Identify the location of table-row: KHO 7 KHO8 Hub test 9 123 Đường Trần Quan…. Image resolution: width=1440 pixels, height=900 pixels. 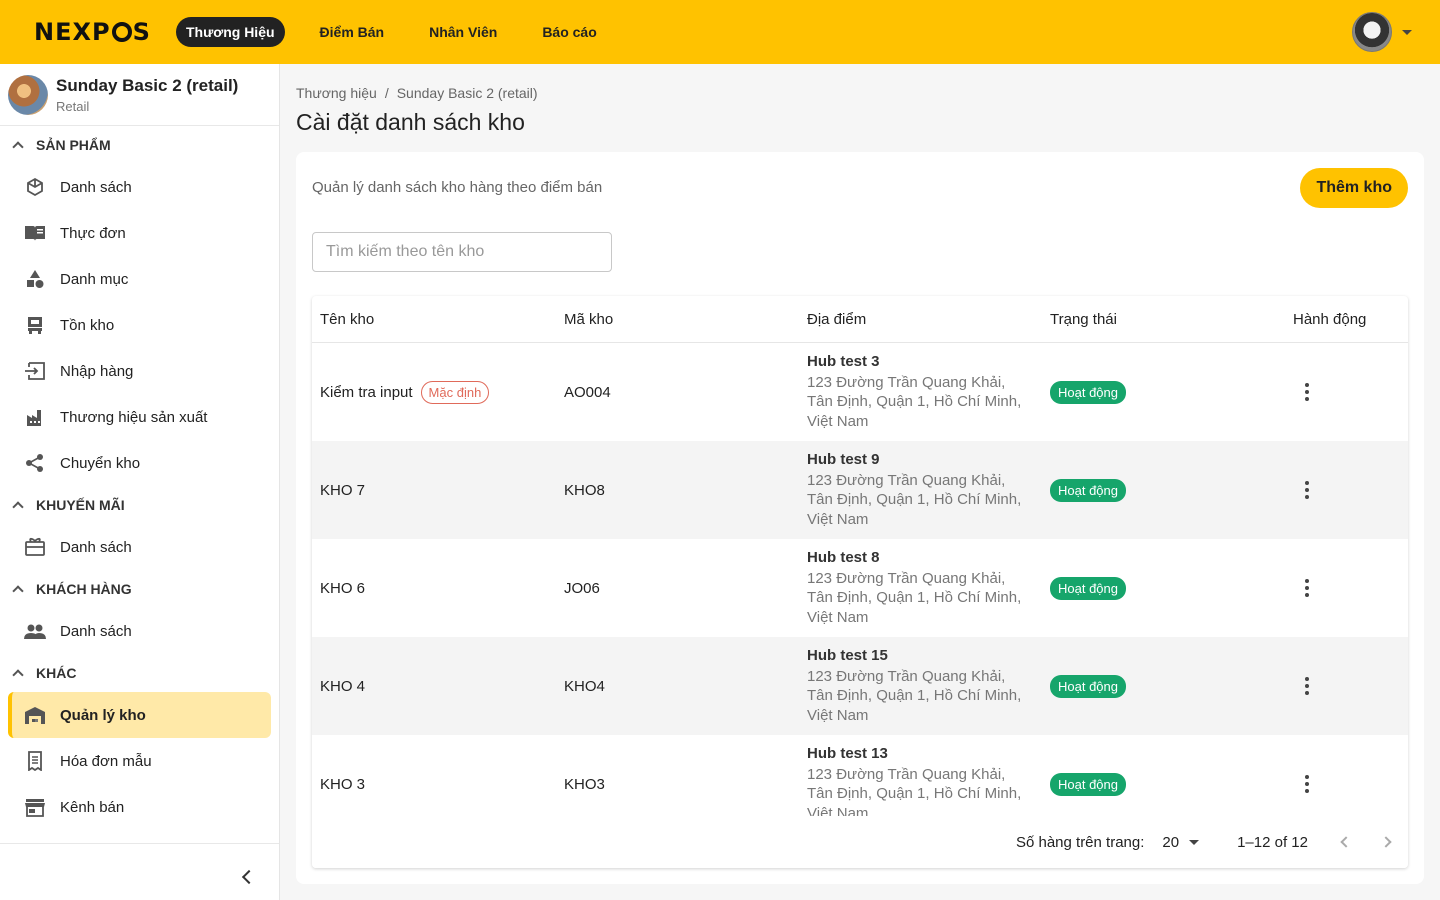
(860, 490).